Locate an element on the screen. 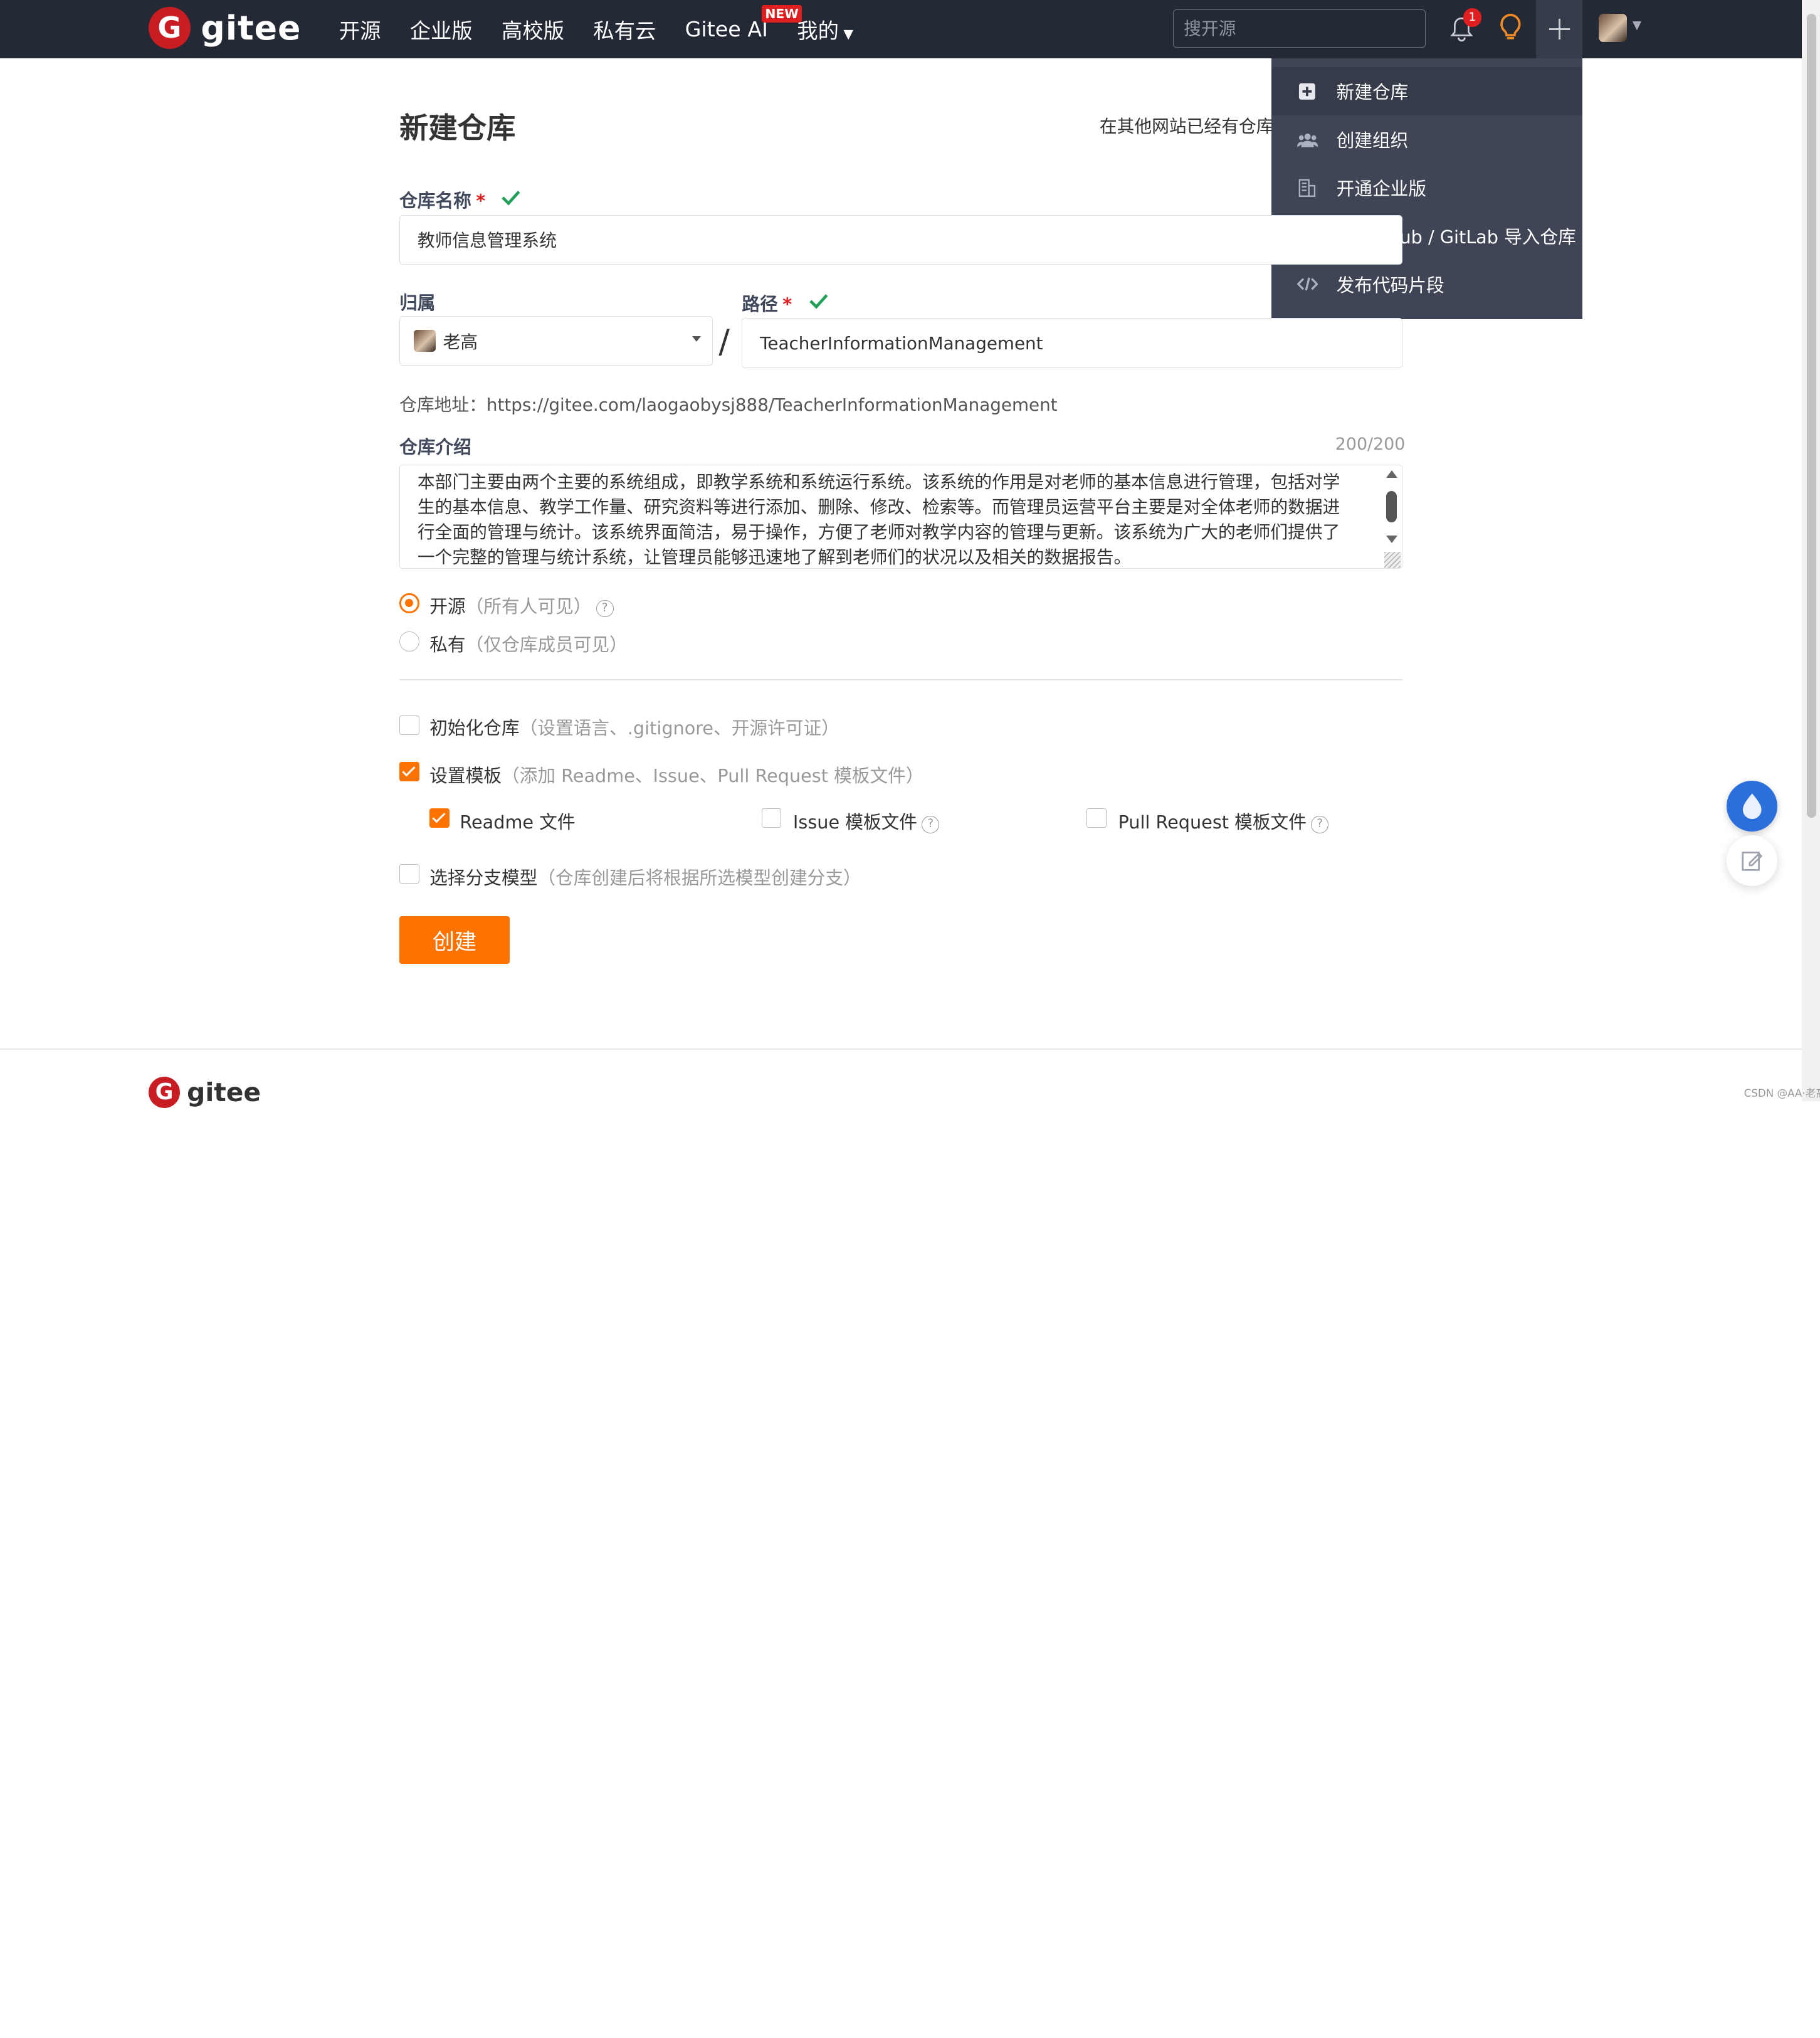 The height and width of the screenshot is (2038, 1820). issue-template-label: Issue 模板文件 is located at coordinates (855, 822).